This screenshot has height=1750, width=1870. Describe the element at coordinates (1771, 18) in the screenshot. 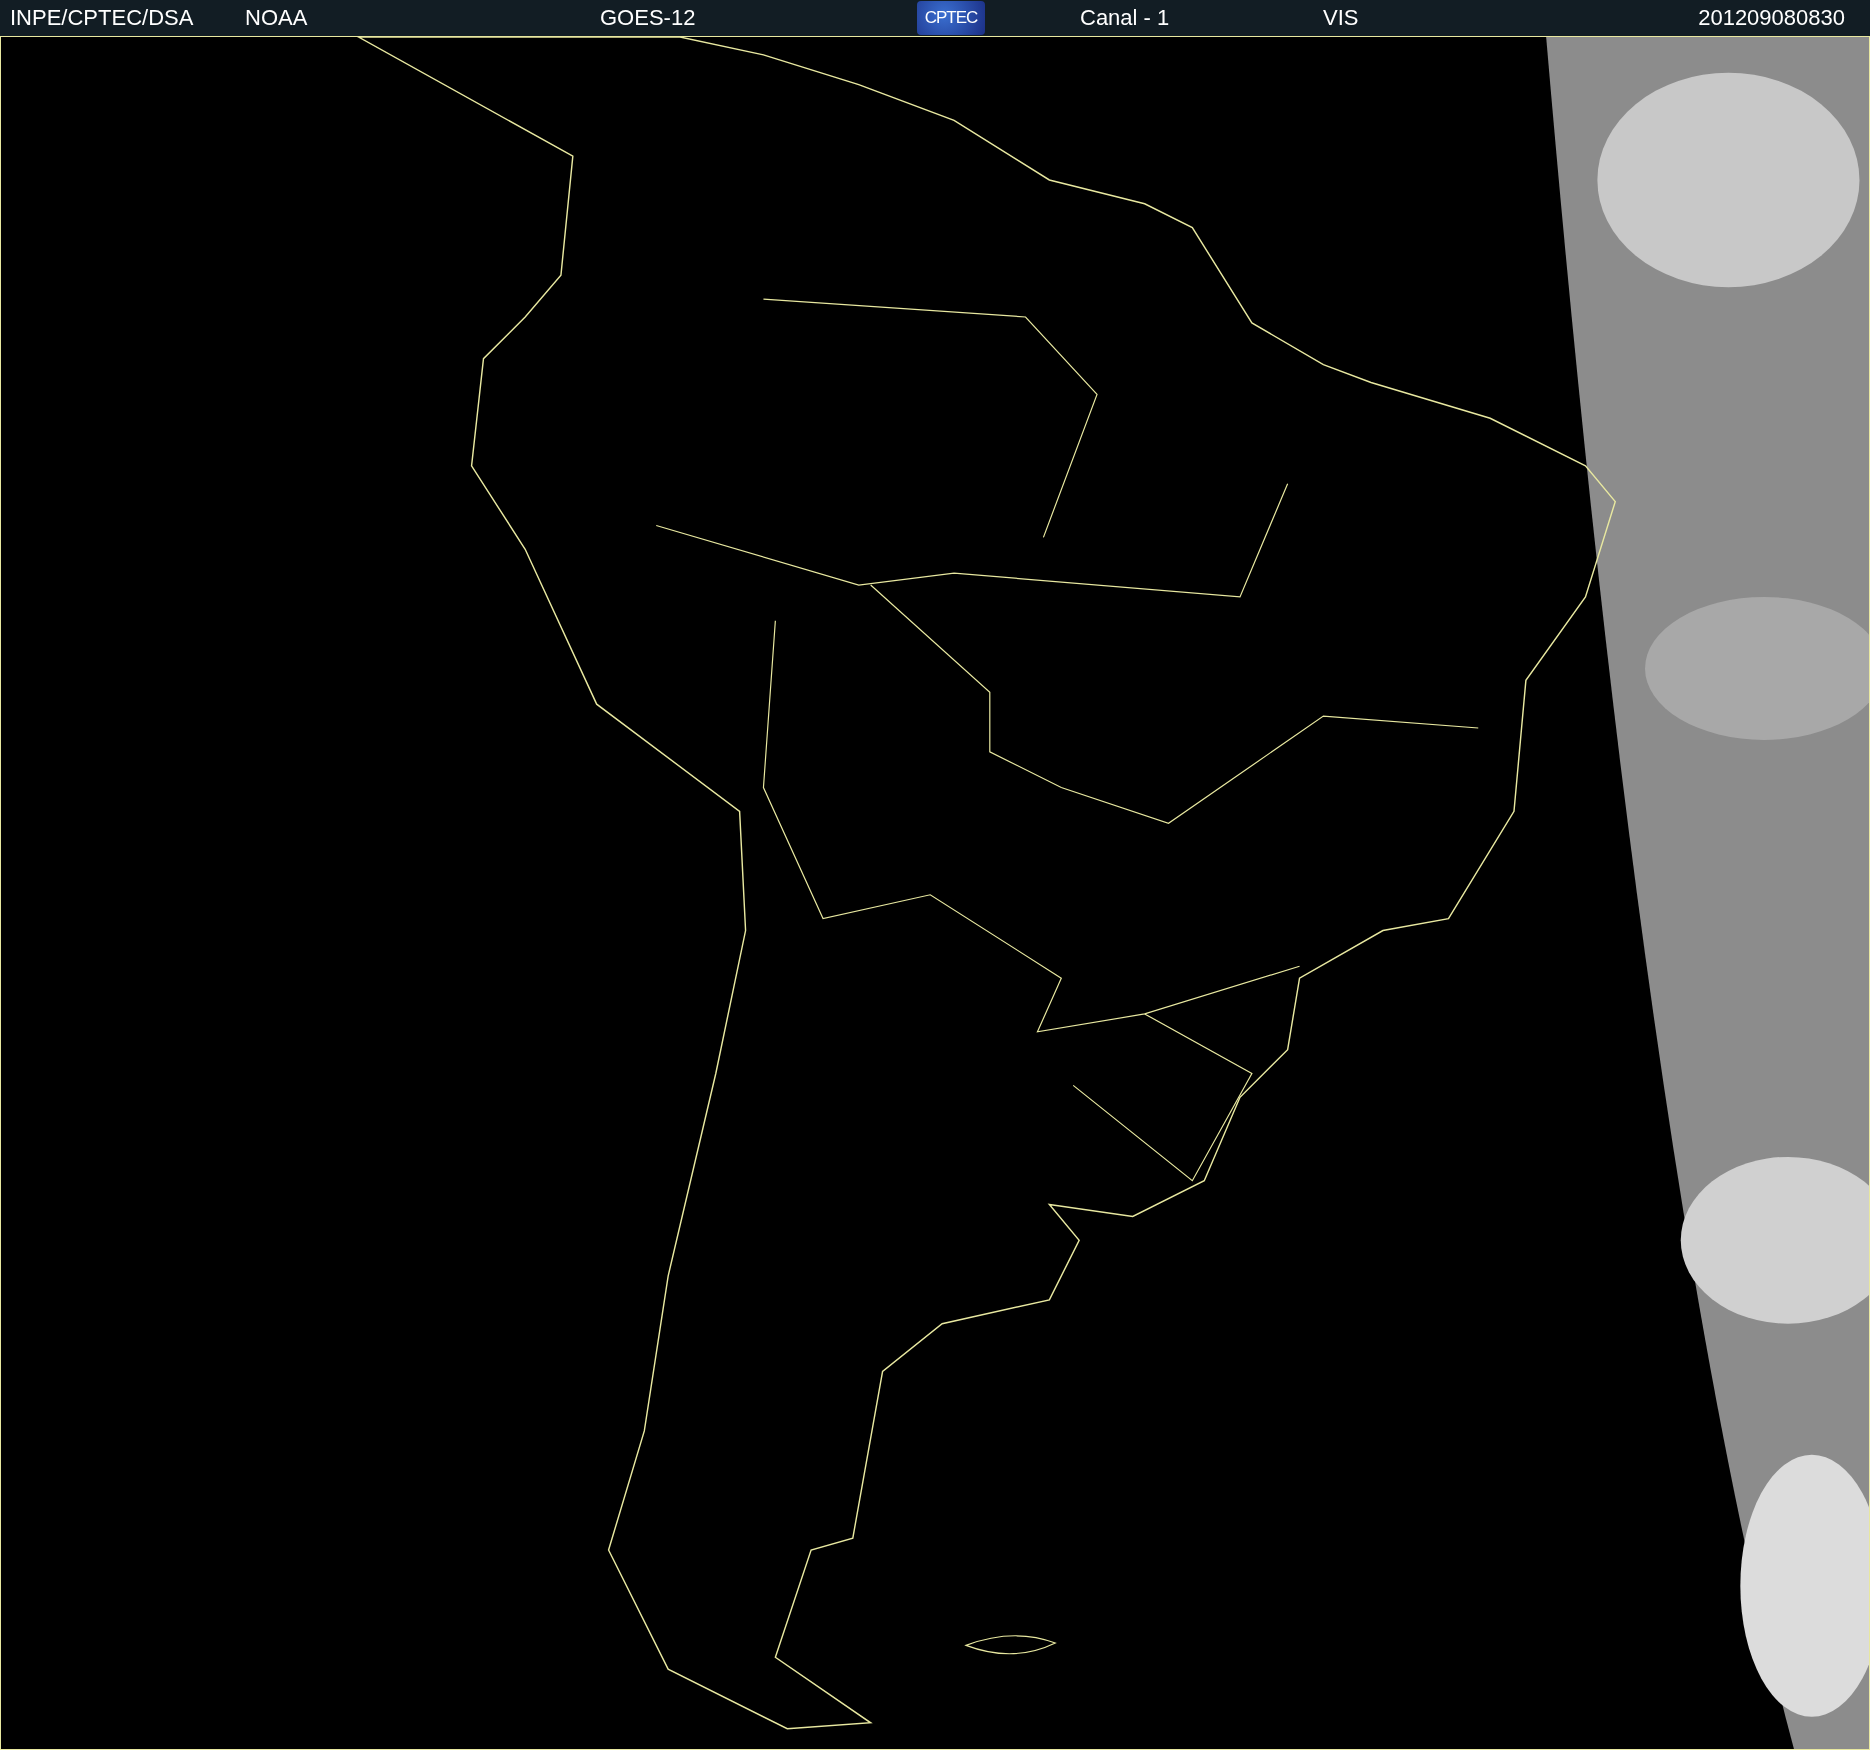

I see `header-label: 201209080830` at that location.